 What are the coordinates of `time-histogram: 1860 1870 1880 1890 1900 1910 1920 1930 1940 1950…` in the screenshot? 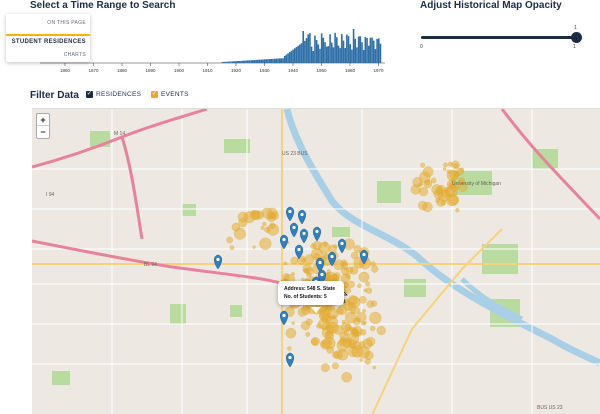 It's located at (215, 46).